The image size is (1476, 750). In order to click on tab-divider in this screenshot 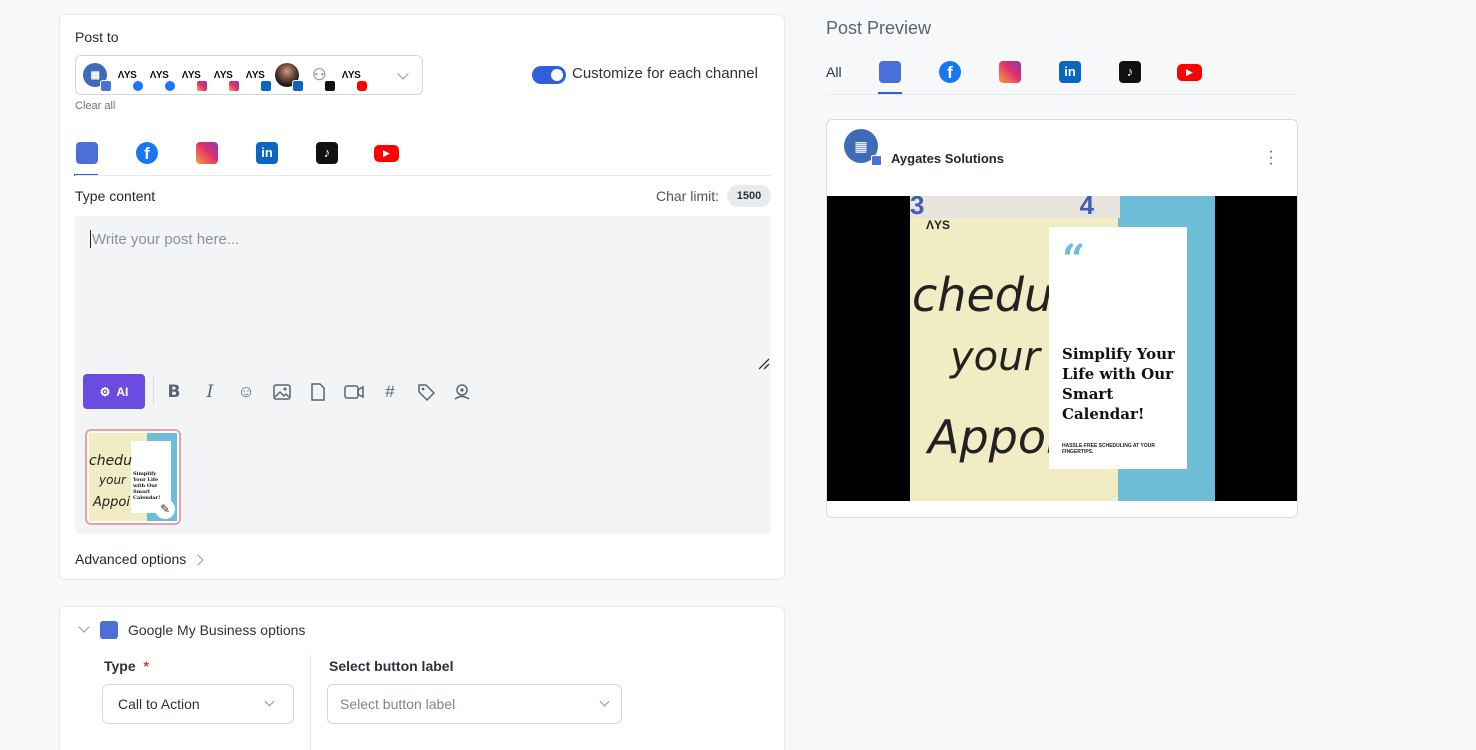, I will do `click(423, 175)`.